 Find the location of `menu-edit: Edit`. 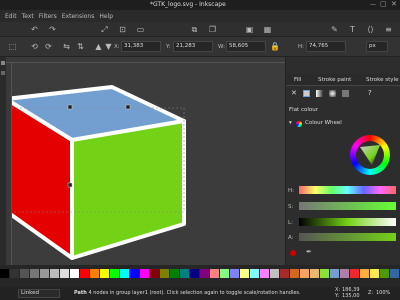

menu-edit: Edit is located at coordinates (11, 16).